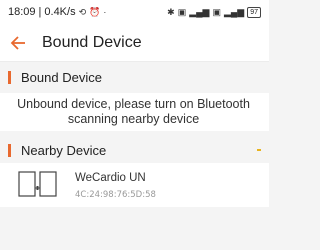 The image size is (320, 250). What do you see at coordinates (61, 77) in the screenshot?
I see `bound-device-title: Bound Device` at bounding box center [61, 77].